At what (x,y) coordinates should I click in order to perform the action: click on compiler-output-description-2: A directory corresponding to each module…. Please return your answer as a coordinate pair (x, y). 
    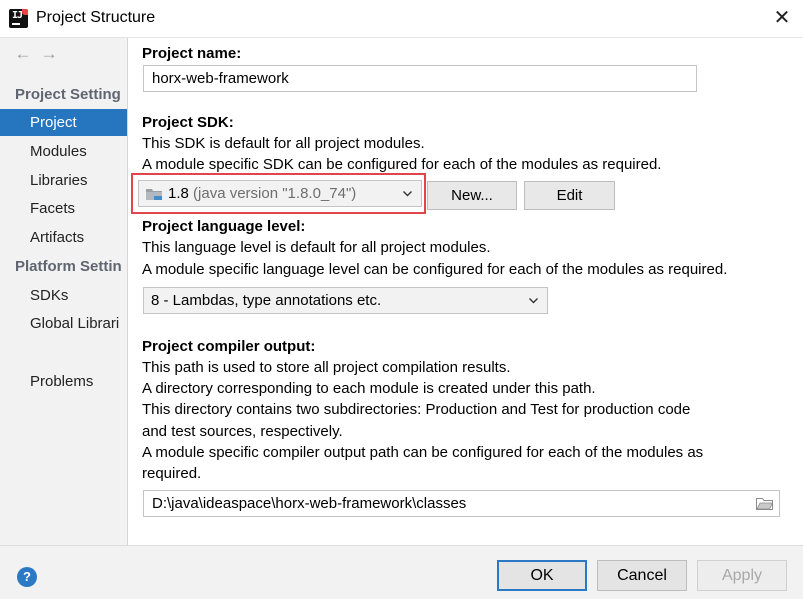
    Looking at the image, I should click on (369, 388).